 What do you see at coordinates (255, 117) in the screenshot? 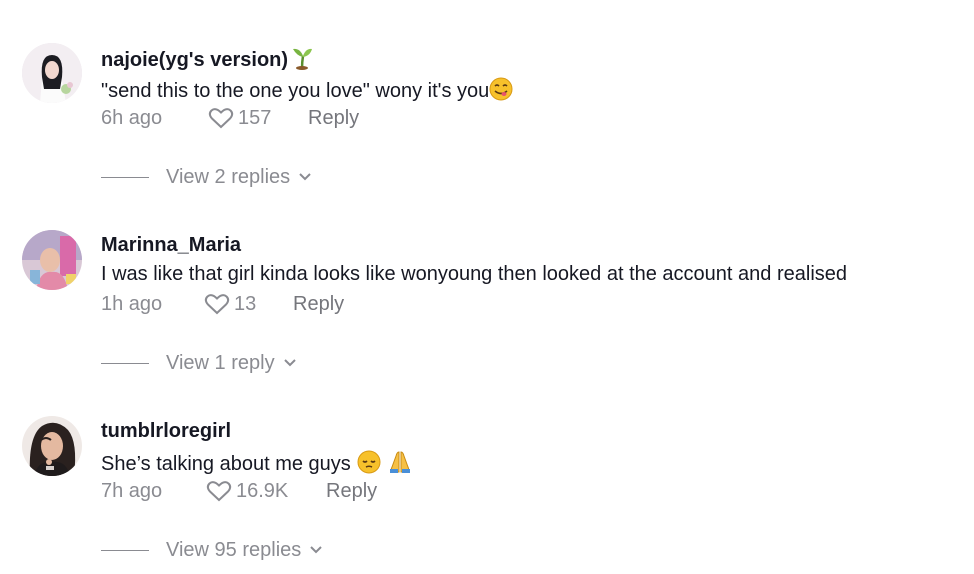
I see `like-count: 157` at bounding box center [255, 117].